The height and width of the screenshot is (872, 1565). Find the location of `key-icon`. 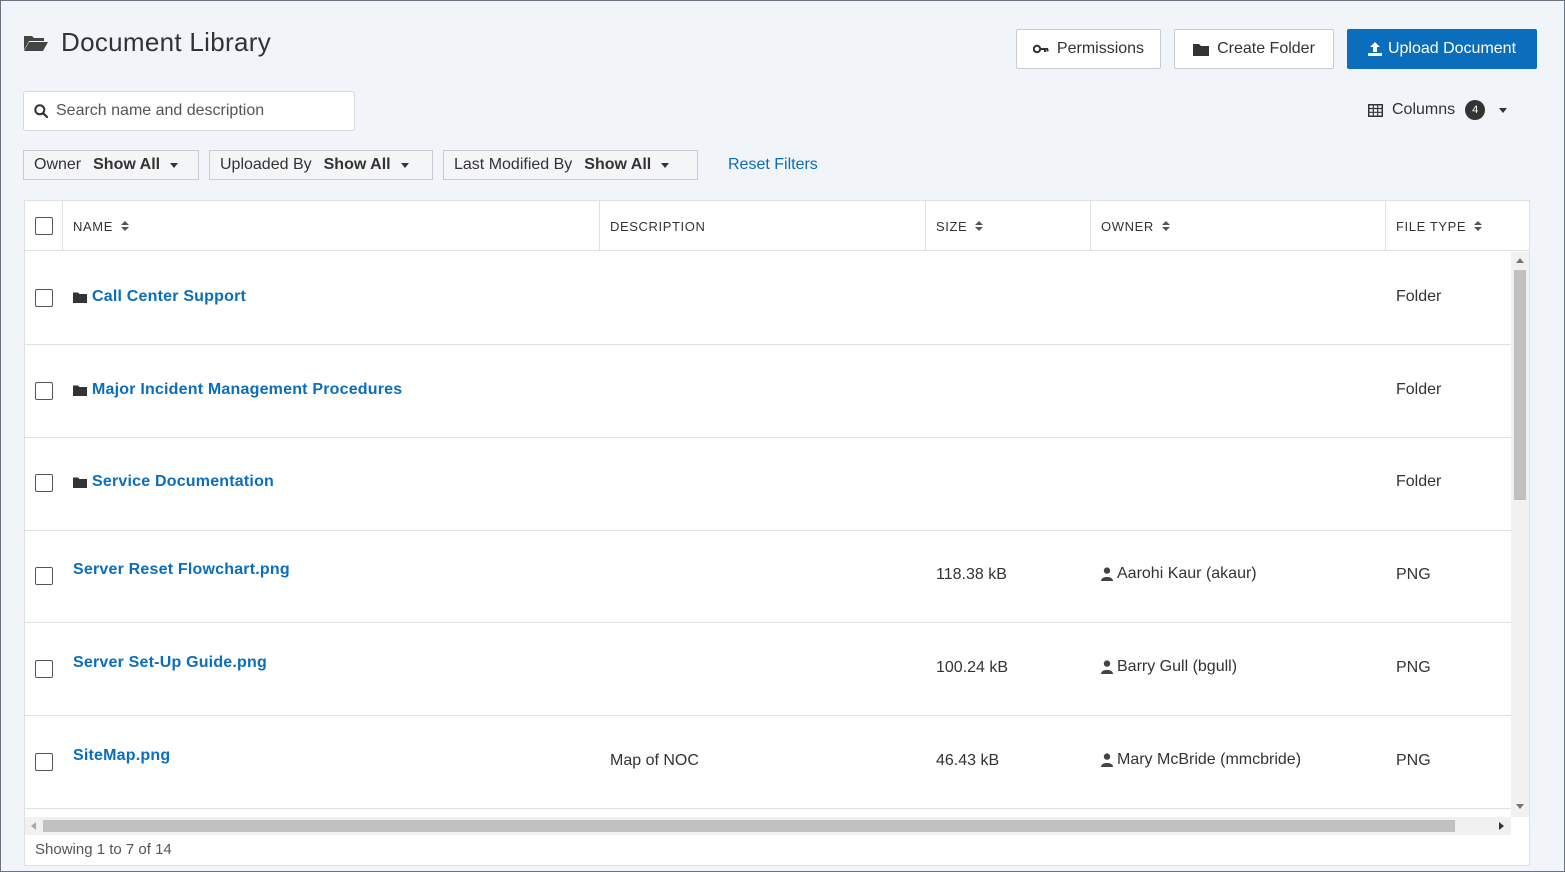

key-icon is located at coordinates (1040, 49).